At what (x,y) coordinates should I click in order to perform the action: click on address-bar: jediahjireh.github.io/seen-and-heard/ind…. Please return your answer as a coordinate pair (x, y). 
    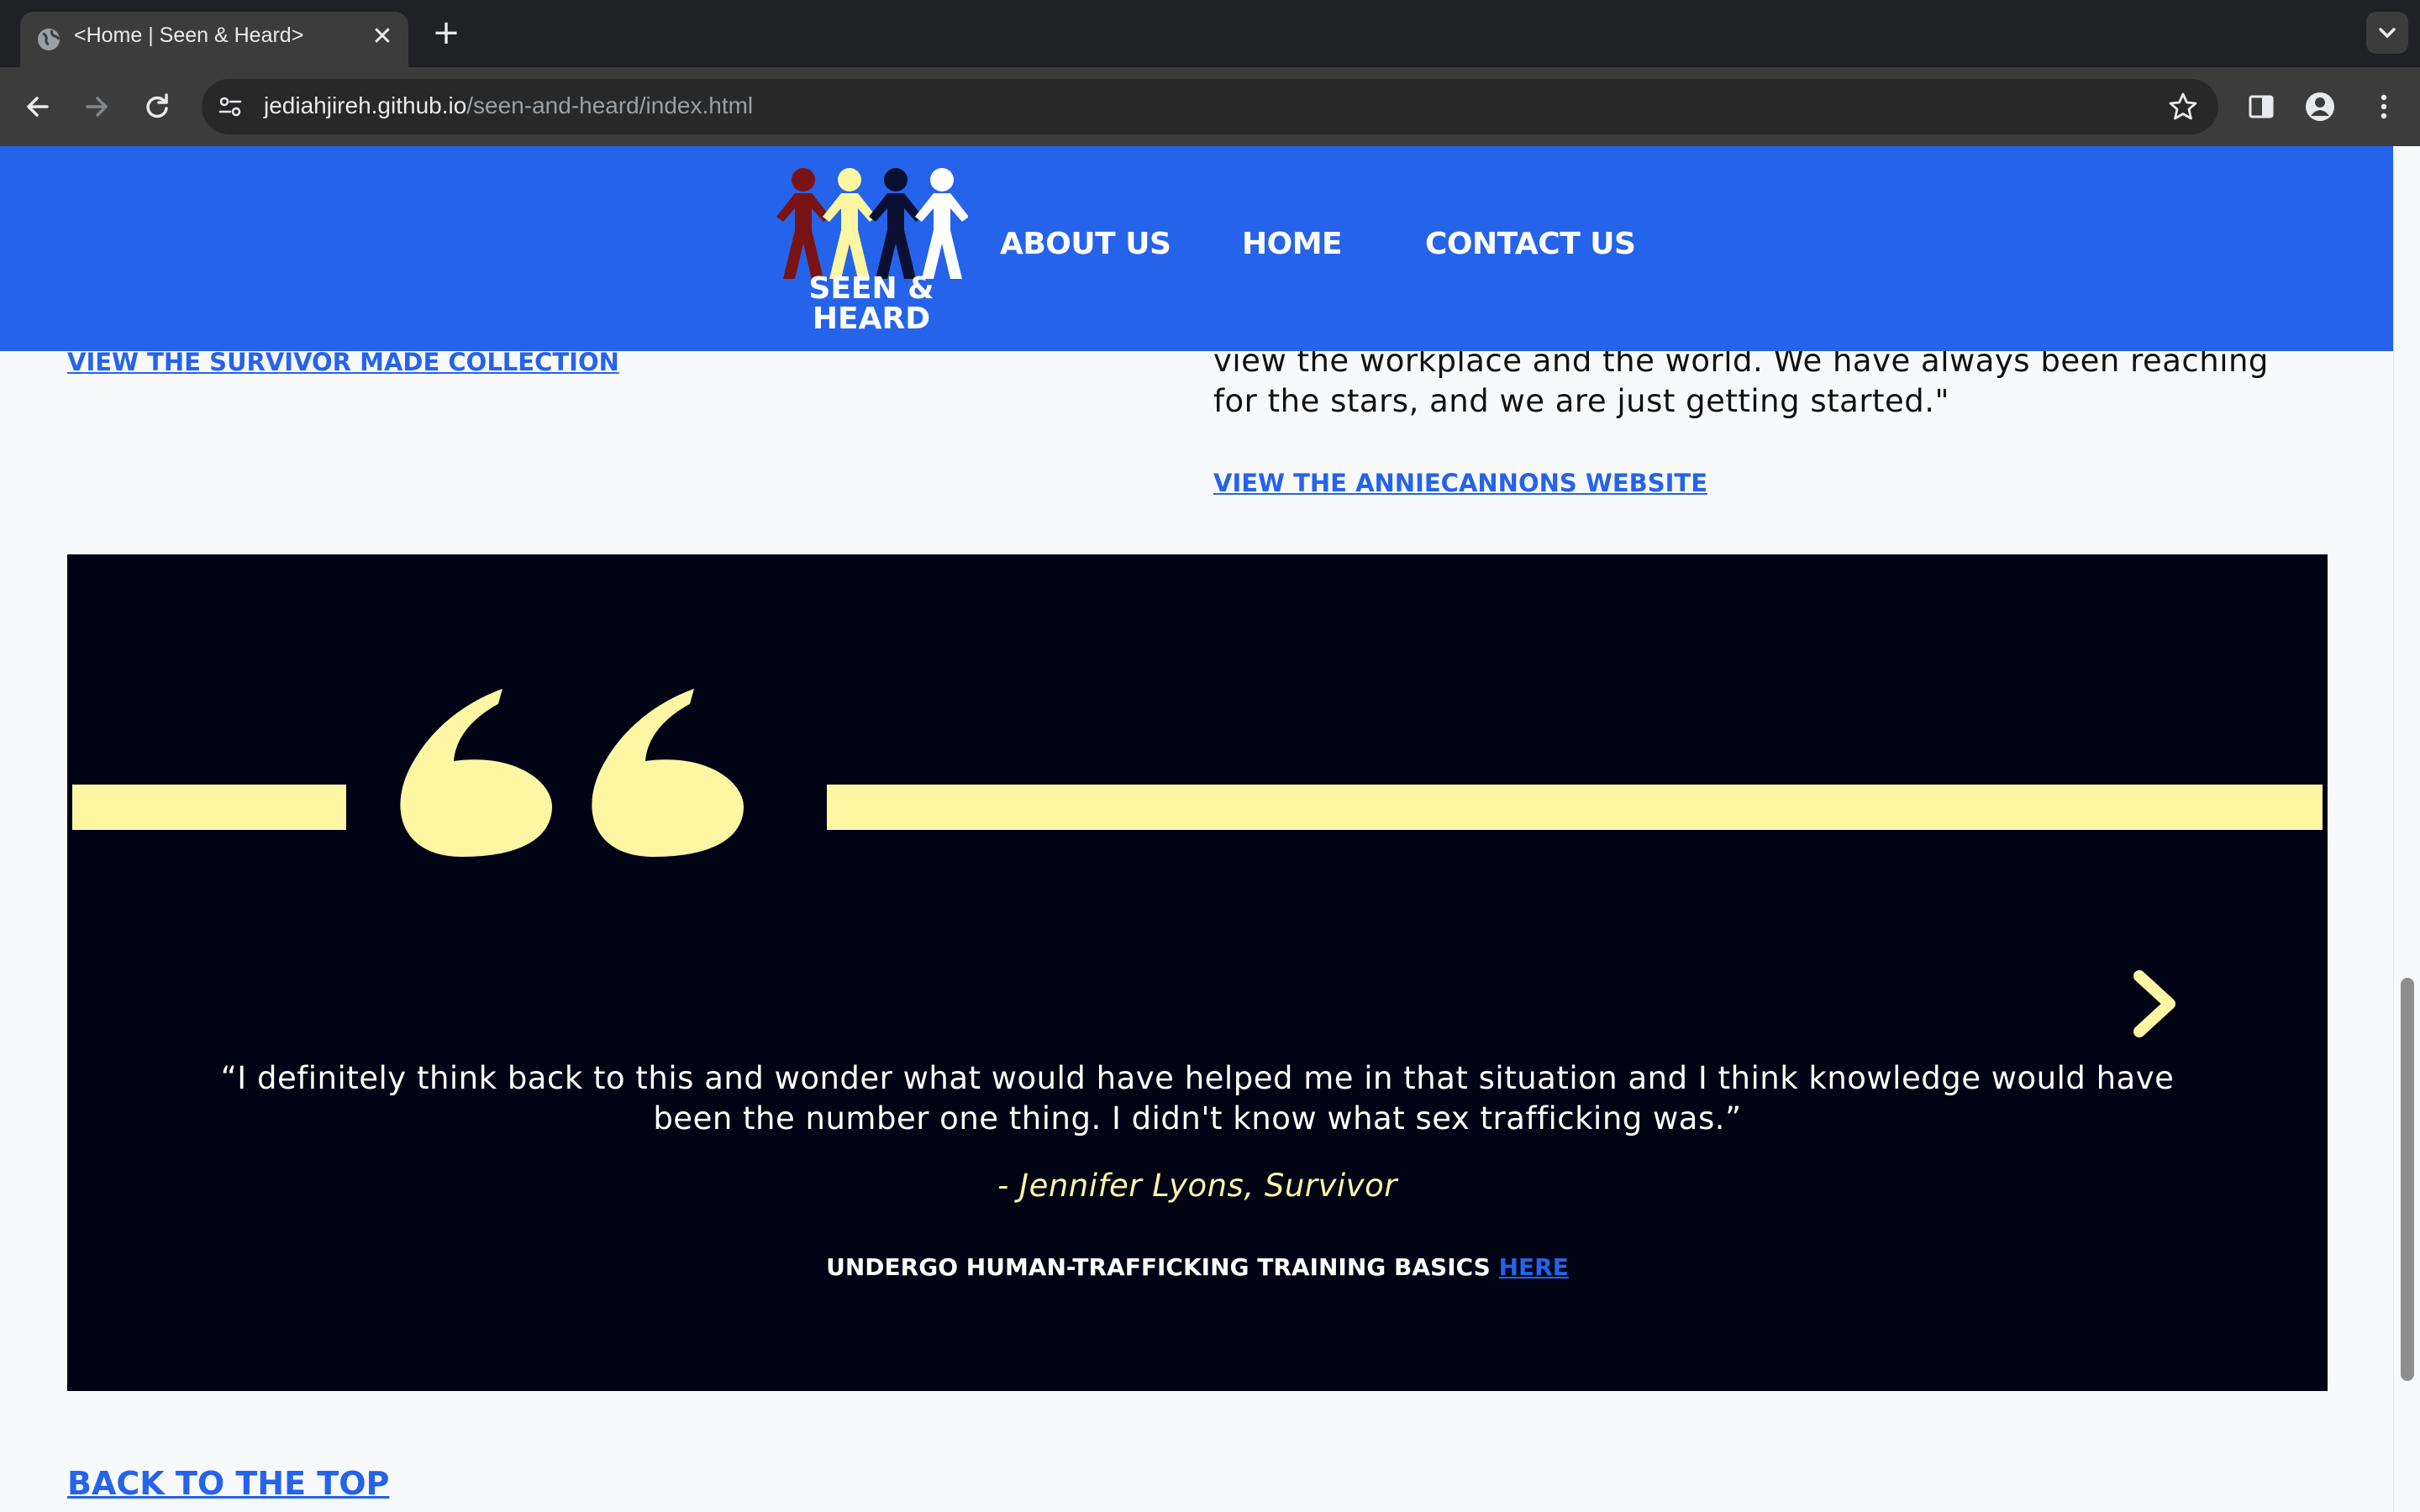
    Looking at the image, I should click on (1210, 106).